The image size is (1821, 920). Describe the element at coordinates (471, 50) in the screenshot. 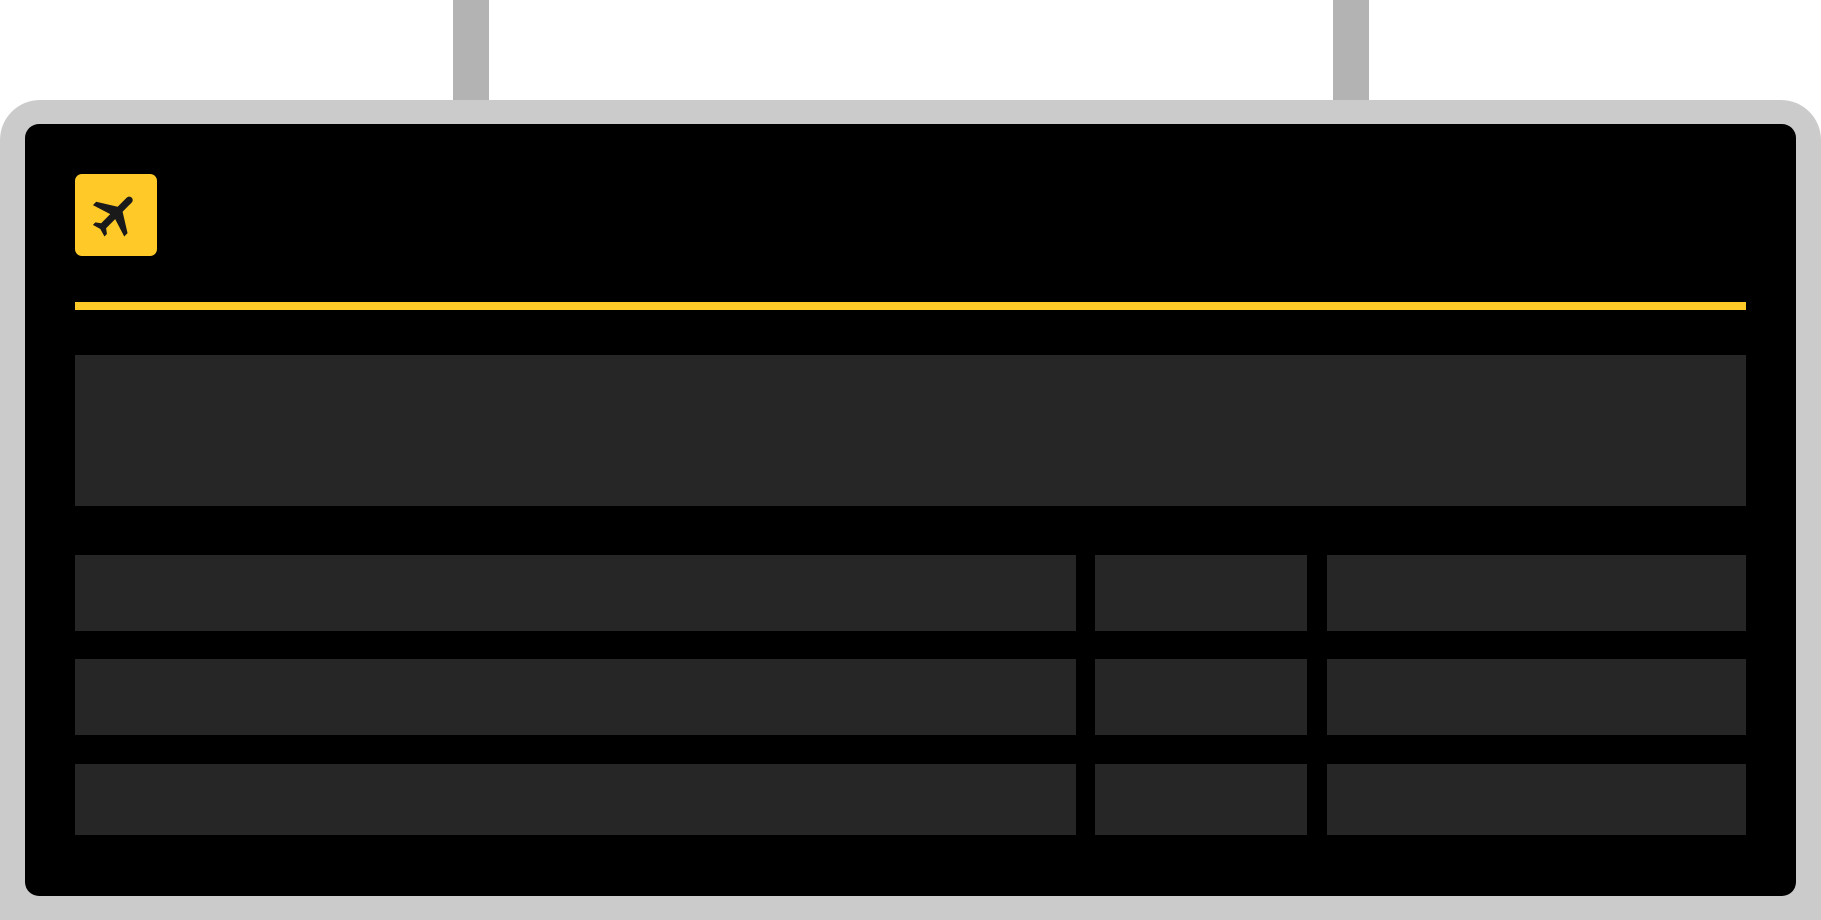

I see `left-hanger-bar` at that location.